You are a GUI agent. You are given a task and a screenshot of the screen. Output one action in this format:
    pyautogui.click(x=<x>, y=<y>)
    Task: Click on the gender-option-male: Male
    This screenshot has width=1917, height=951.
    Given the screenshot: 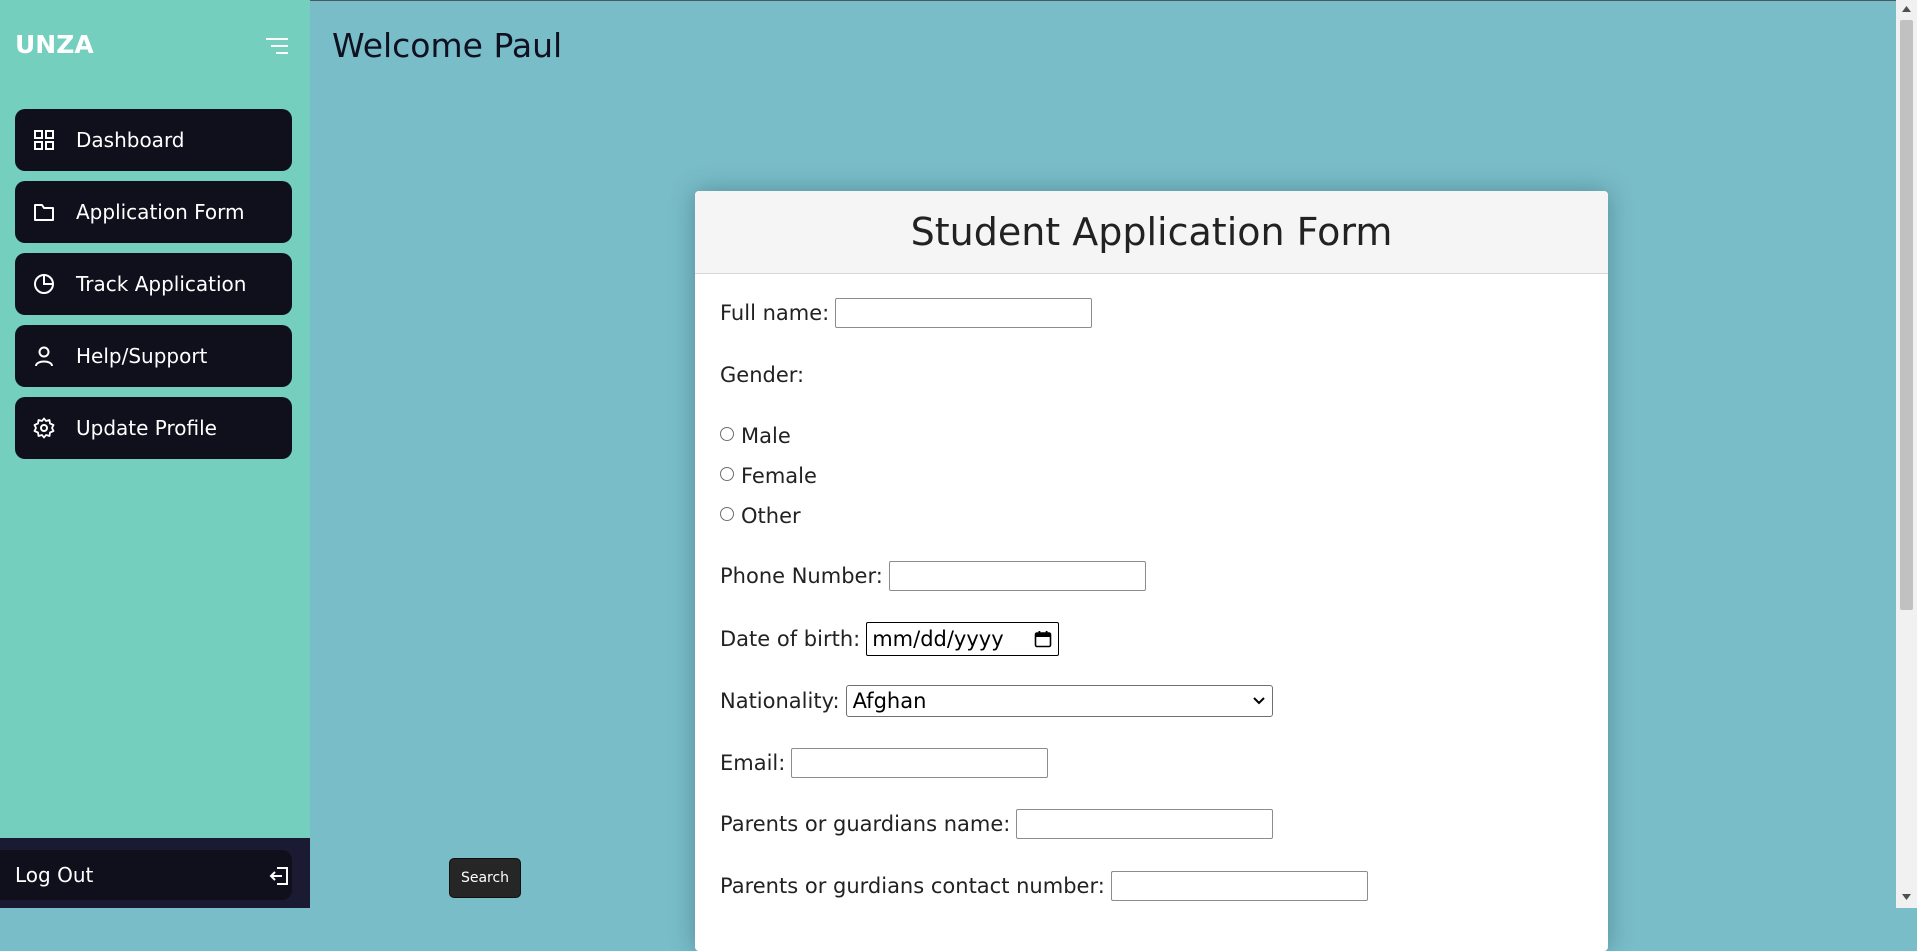 What is the action you would take?
    pyautogui.click(x=755, y=436)
    